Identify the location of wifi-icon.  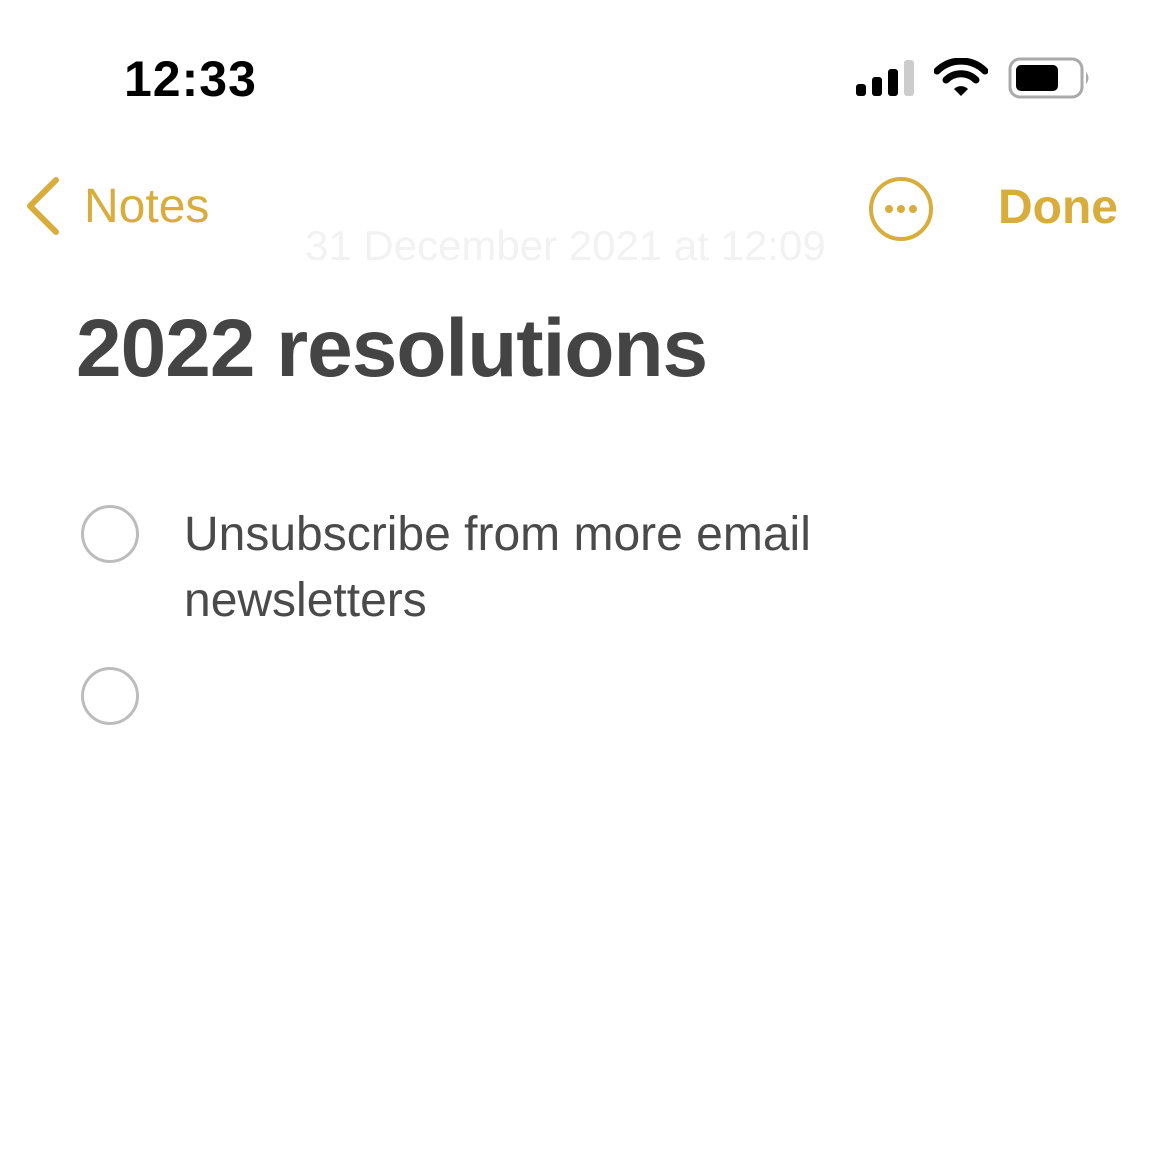
(961, 77).